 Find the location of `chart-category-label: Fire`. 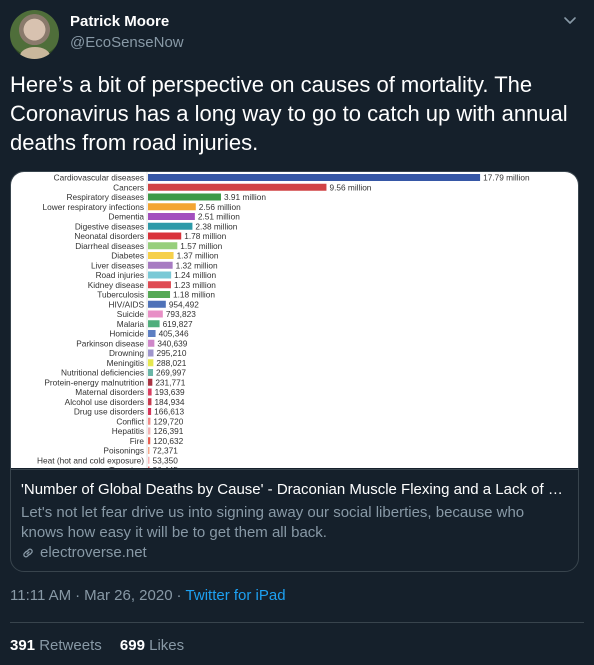

chart-category-label: Fire is located at coordinates (137, 441).